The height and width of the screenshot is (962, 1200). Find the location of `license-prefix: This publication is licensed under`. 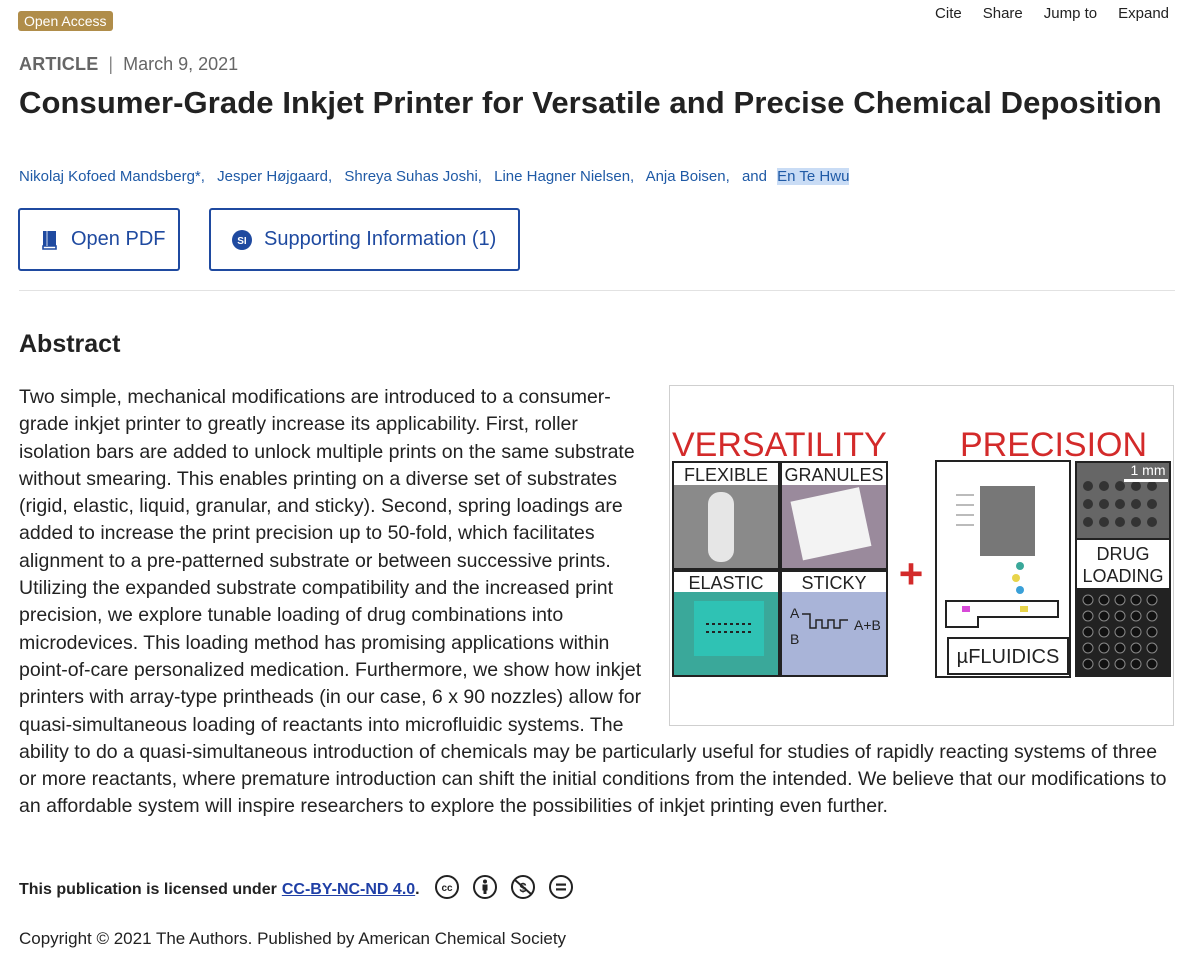

license-prefix: This publication is licensed under is located at coordinates (148, 889).